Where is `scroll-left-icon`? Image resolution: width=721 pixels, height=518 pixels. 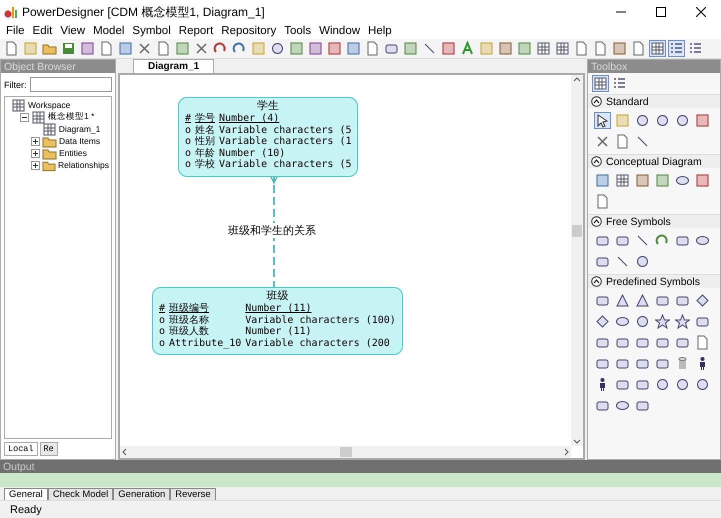
scroll-left-icon is located at coordinates (124, 452).